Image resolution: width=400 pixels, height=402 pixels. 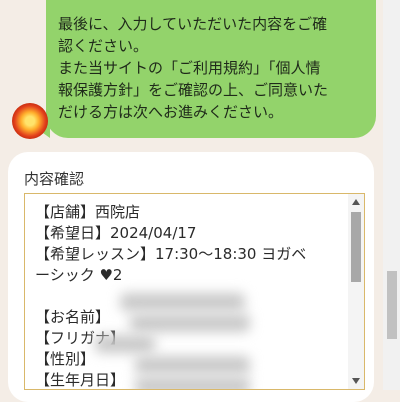 I want to click on scroll-up-icon, so click(x=356, y=202).